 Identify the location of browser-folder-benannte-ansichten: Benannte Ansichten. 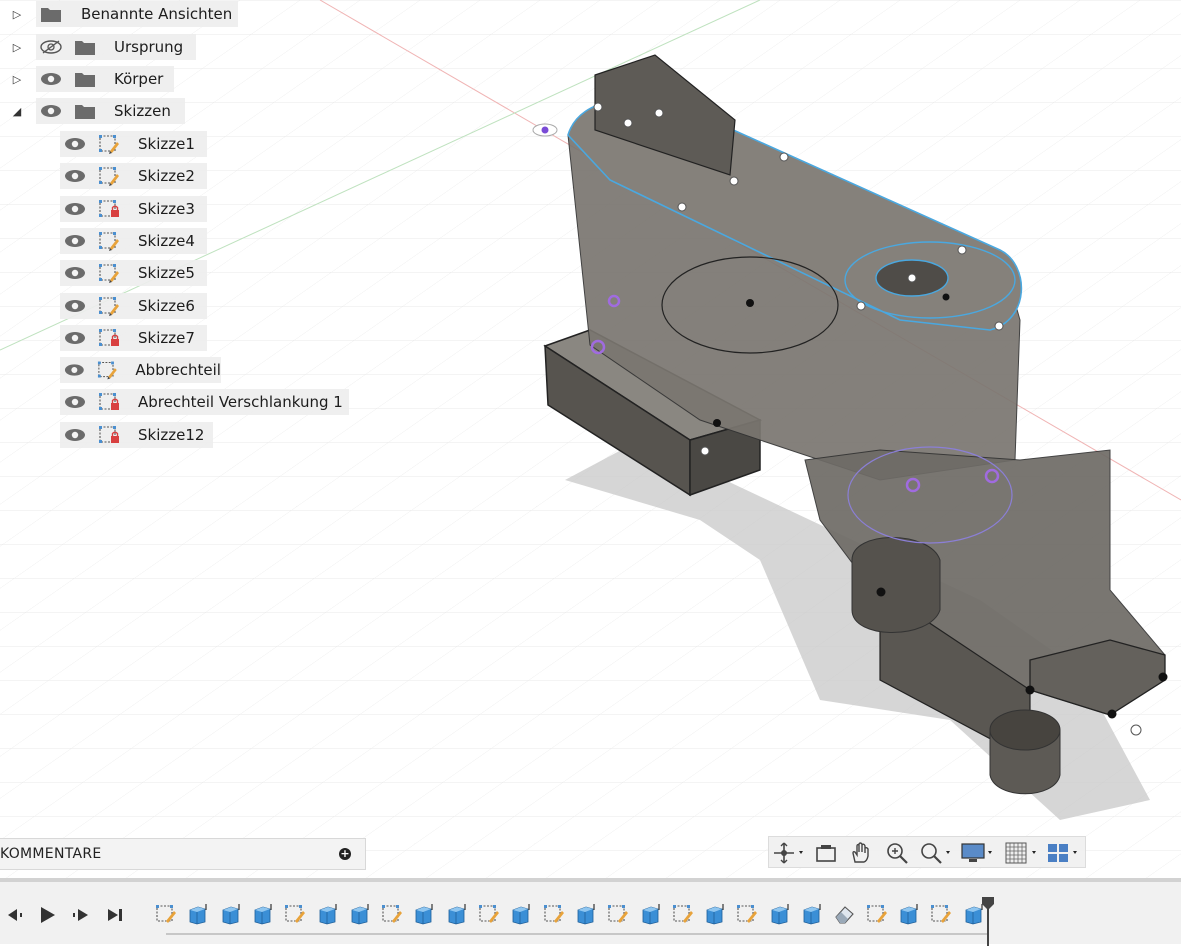
(137, 14).